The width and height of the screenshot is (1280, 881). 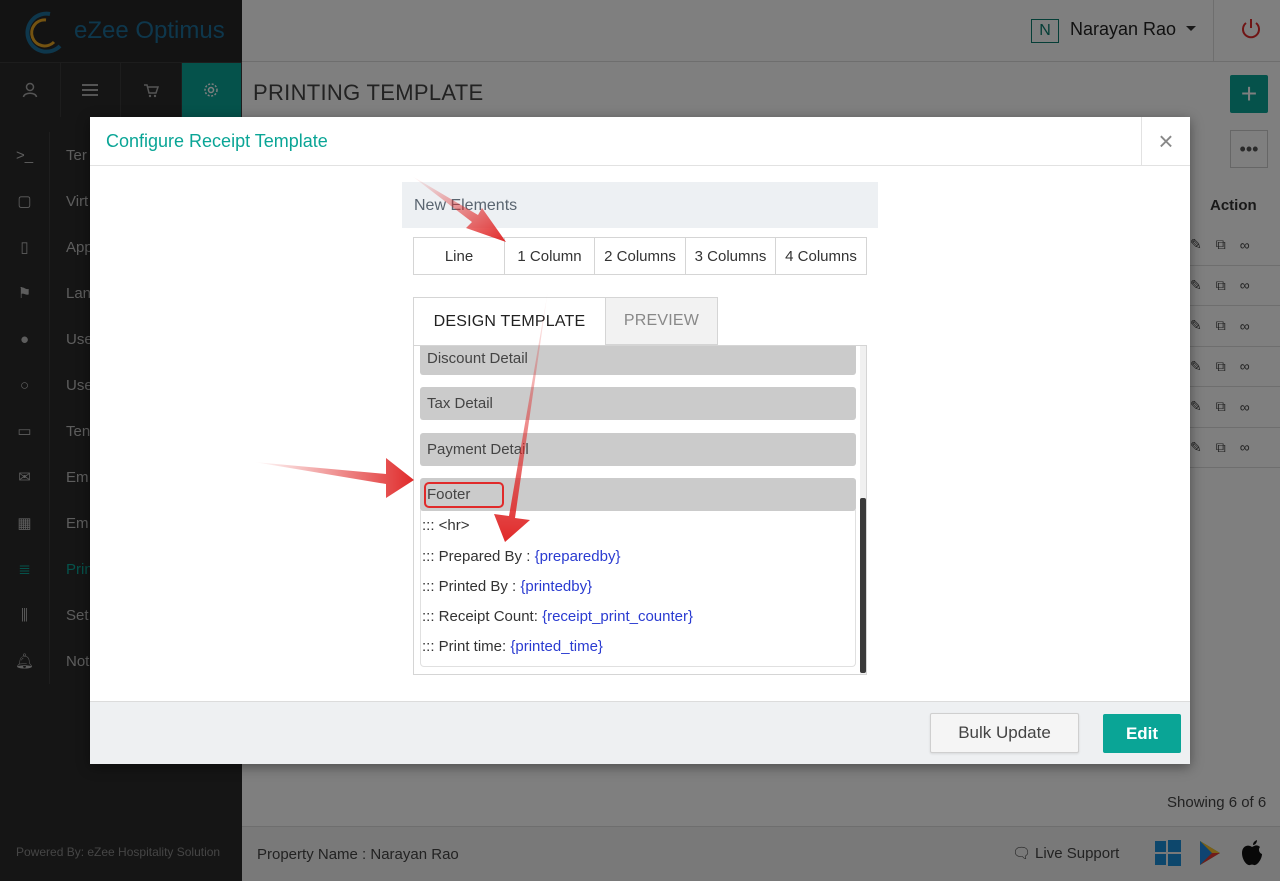 What do you see at coordinates (638, 449) in the screenshot?
I see `section-payment-detail: Payment Detail` at bounding box center [638, 449].